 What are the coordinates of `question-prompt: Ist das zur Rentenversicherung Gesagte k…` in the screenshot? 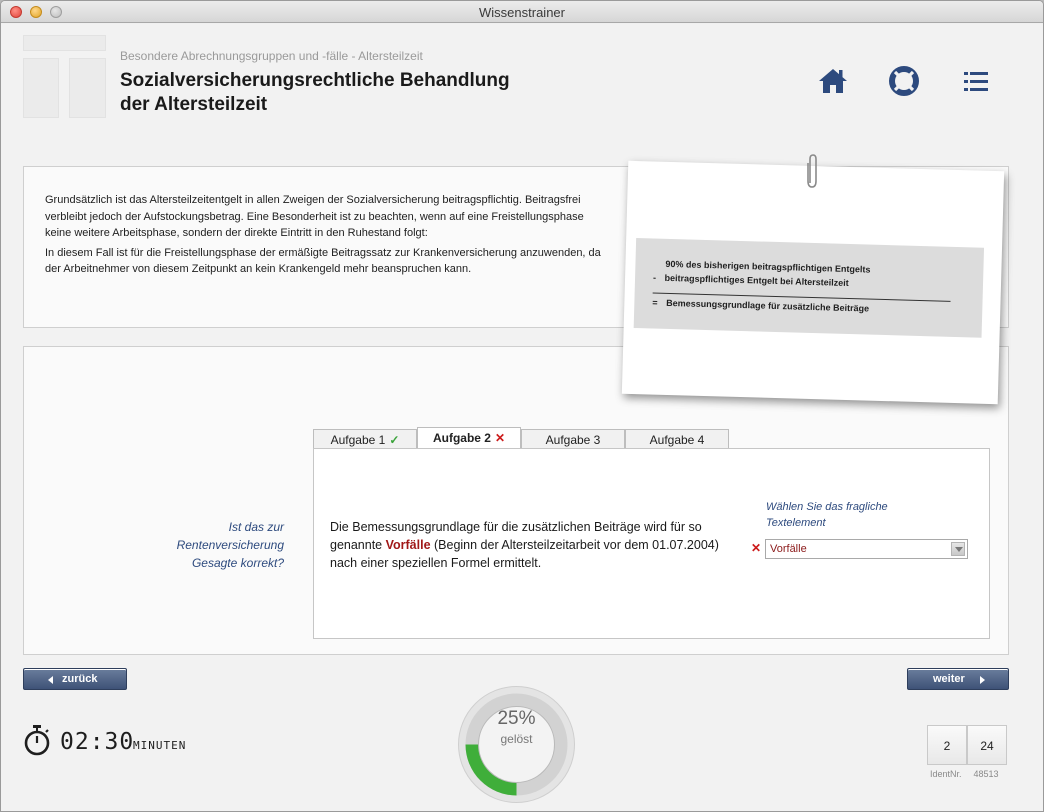 It's located at (212, 545).